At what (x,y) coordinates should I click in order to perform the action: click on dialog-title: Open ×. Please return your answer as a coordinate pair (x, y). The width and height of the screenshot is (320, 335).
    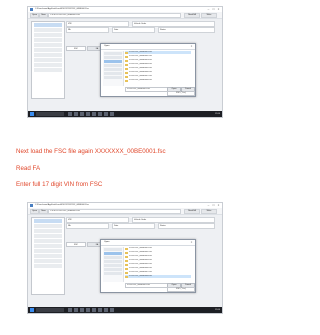
    Looking at the image, I should click on (148, 47).